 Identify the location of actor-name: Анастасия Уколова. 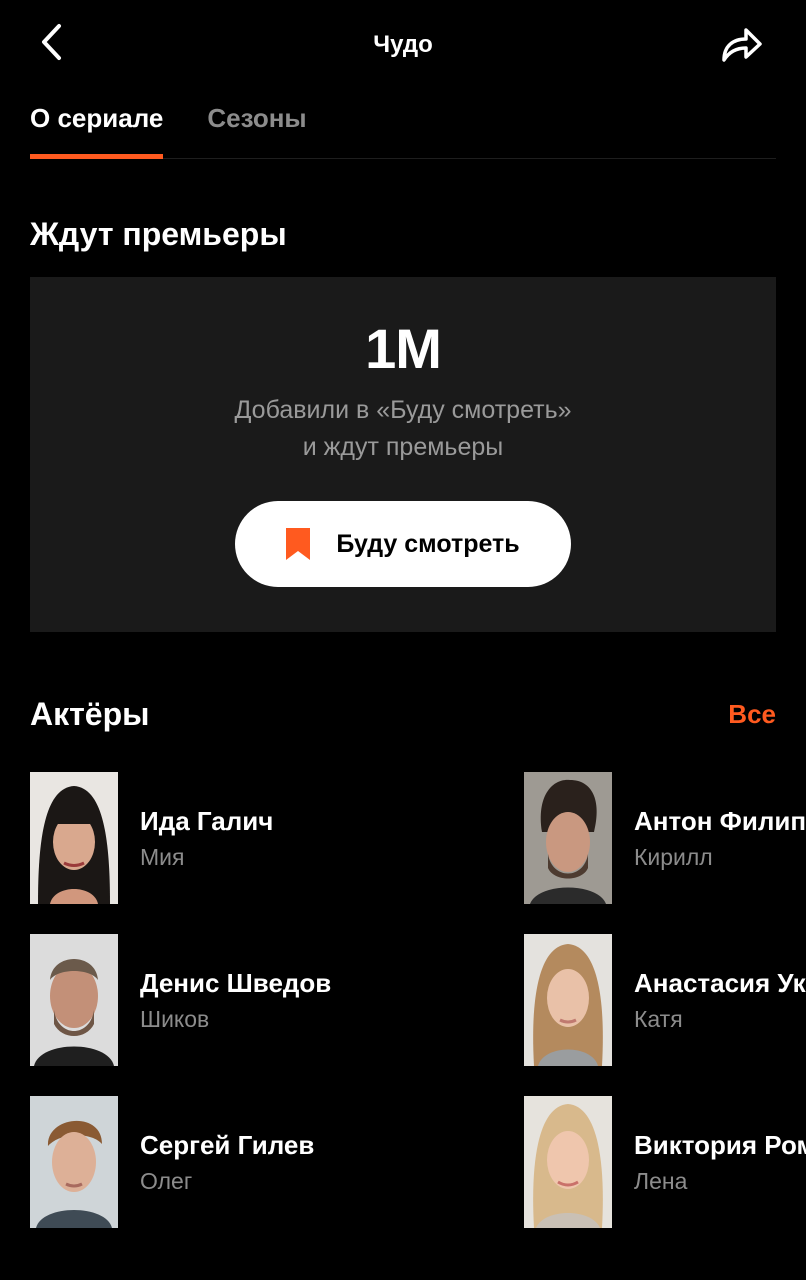
(720, 983).